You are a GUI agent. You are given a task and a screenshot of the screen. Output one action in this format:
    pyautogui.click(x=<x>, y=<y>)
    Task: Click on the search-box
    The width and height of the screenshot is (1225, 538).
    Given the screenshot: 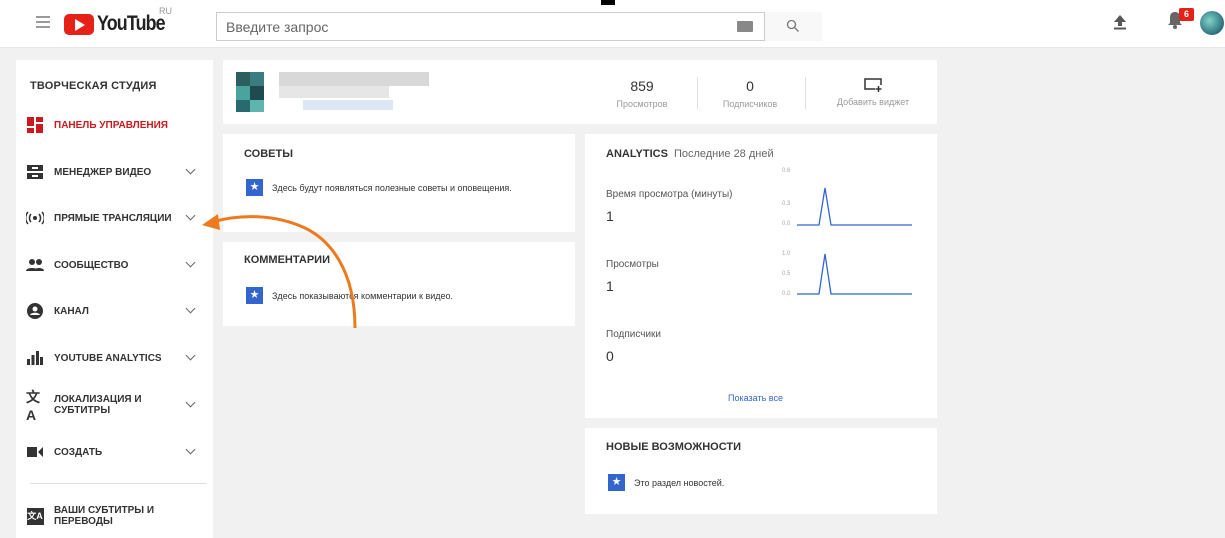 What is the action you would take?
    pyautogui.click(x=519, y=26)
    